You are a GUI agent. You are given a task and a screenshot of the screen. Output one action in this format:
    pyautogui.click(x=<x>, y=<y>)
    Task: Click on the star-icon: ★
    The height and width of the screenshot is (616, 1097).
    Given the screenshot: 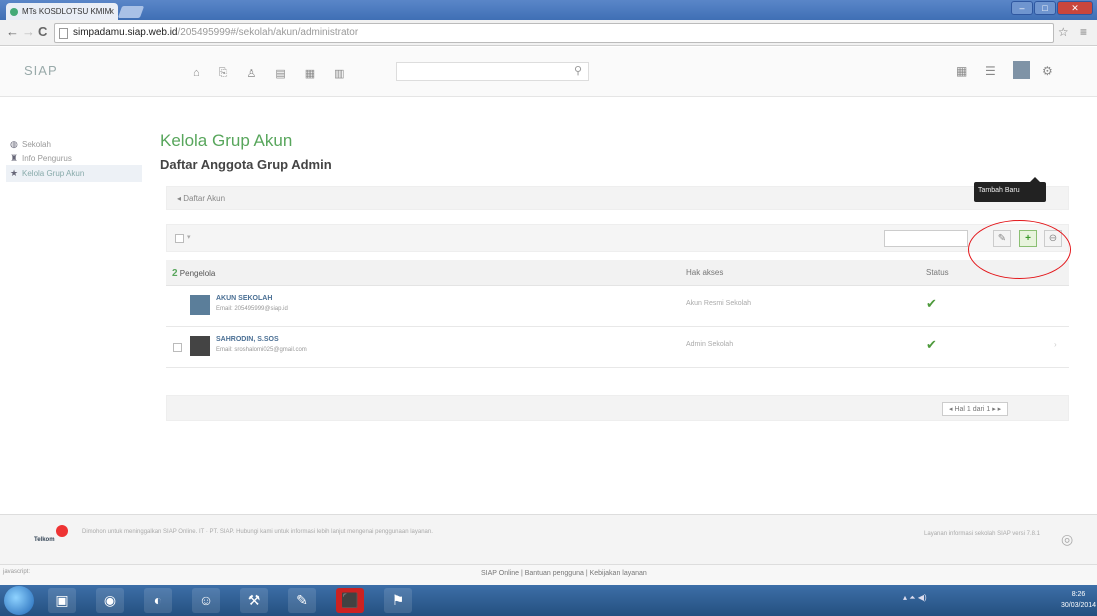 What is the action you would take?
    pyautogui.click(x=14, y=173)
    